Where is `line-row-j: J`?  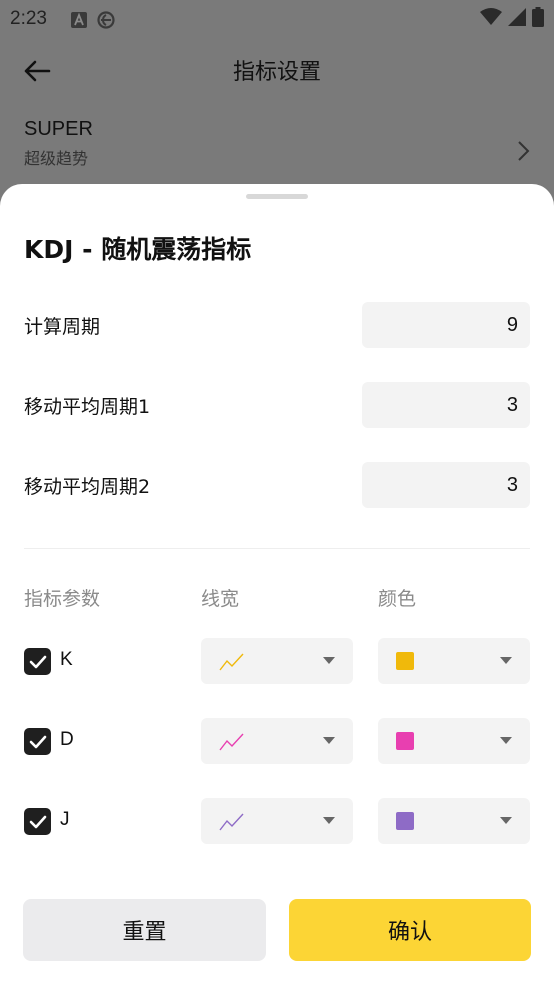
line-row-j: J is located at coordinates (277, 821).